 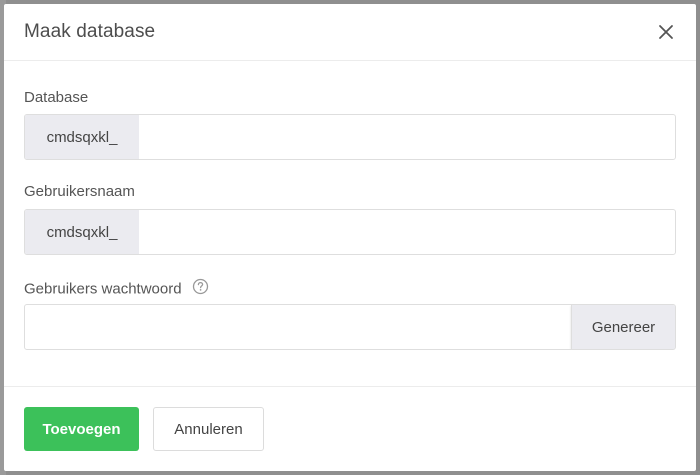 I want to click on password-input-group: Genereer, so click(x=350, y=327).